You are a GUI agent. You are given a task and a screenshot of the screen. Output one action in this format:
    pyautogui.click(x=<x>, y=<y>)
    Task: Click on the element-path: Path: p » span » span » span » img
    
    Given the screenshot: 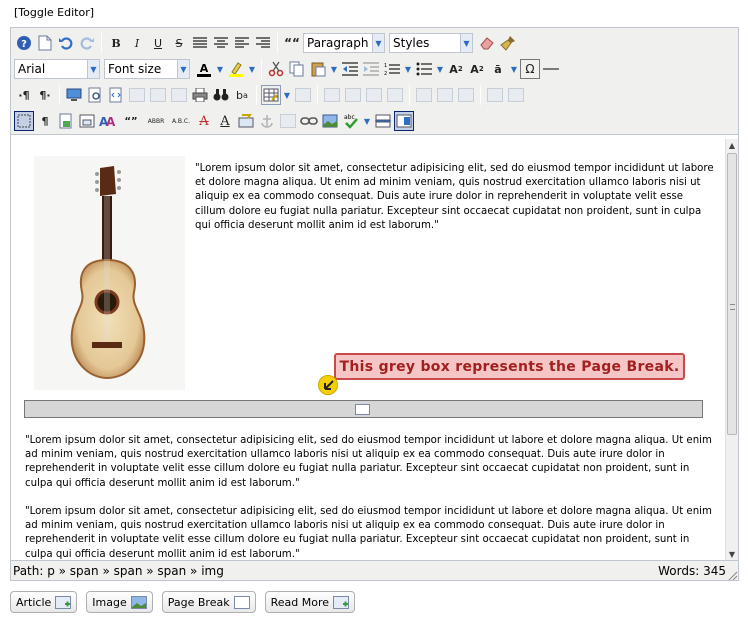 What is the action you would take?
    pyautogui.click(x=118, y=571)
    